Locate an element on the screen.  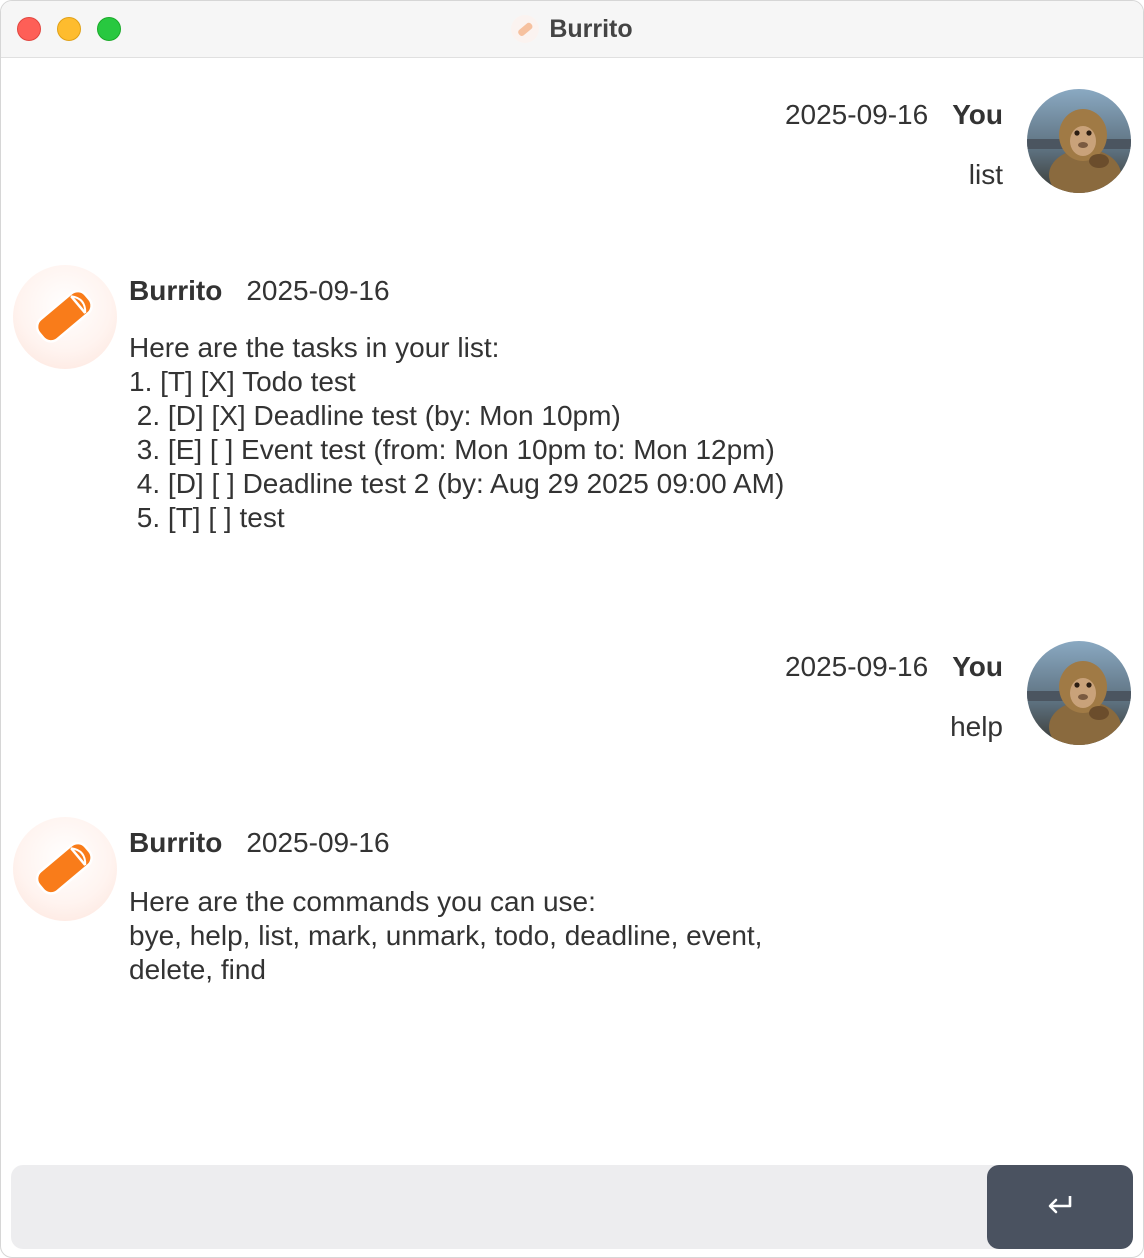
message-input is located at coordinates (506, 1207).